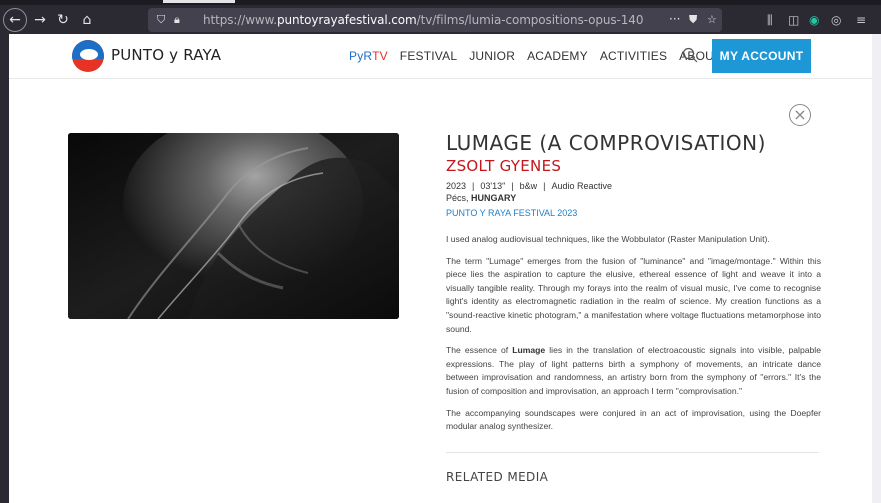 This screenshot has width=881, height=503. What do you see at coordinates (814, 20) in the screenshot?
I see `extension-icon: ◉` at bounding box center [814, 20].